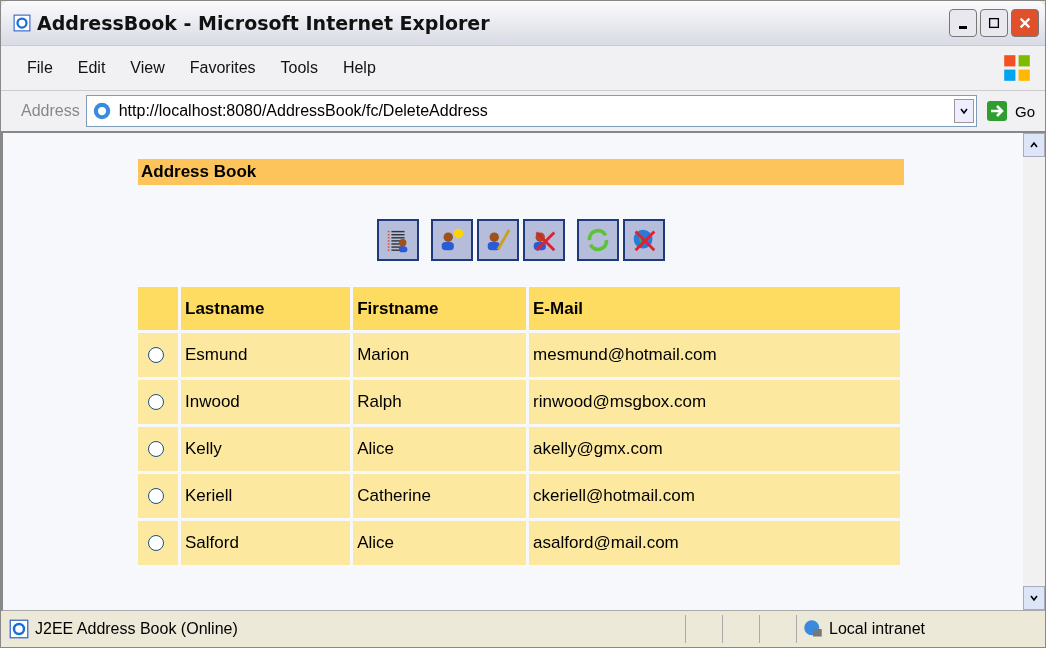 This screenshot has width=1046, height=648. I want to click on add-button, so click(452, 240).